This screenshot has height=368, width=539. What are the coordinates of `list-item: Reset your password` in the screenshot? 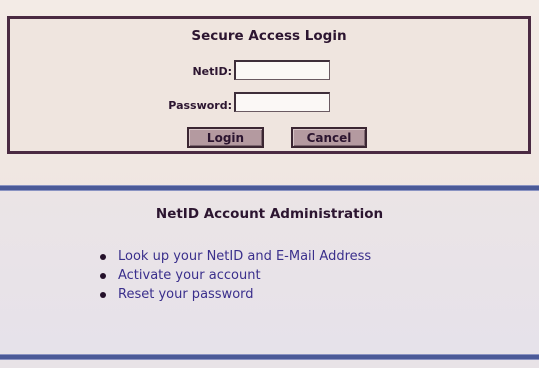 It's located at (234, 294).